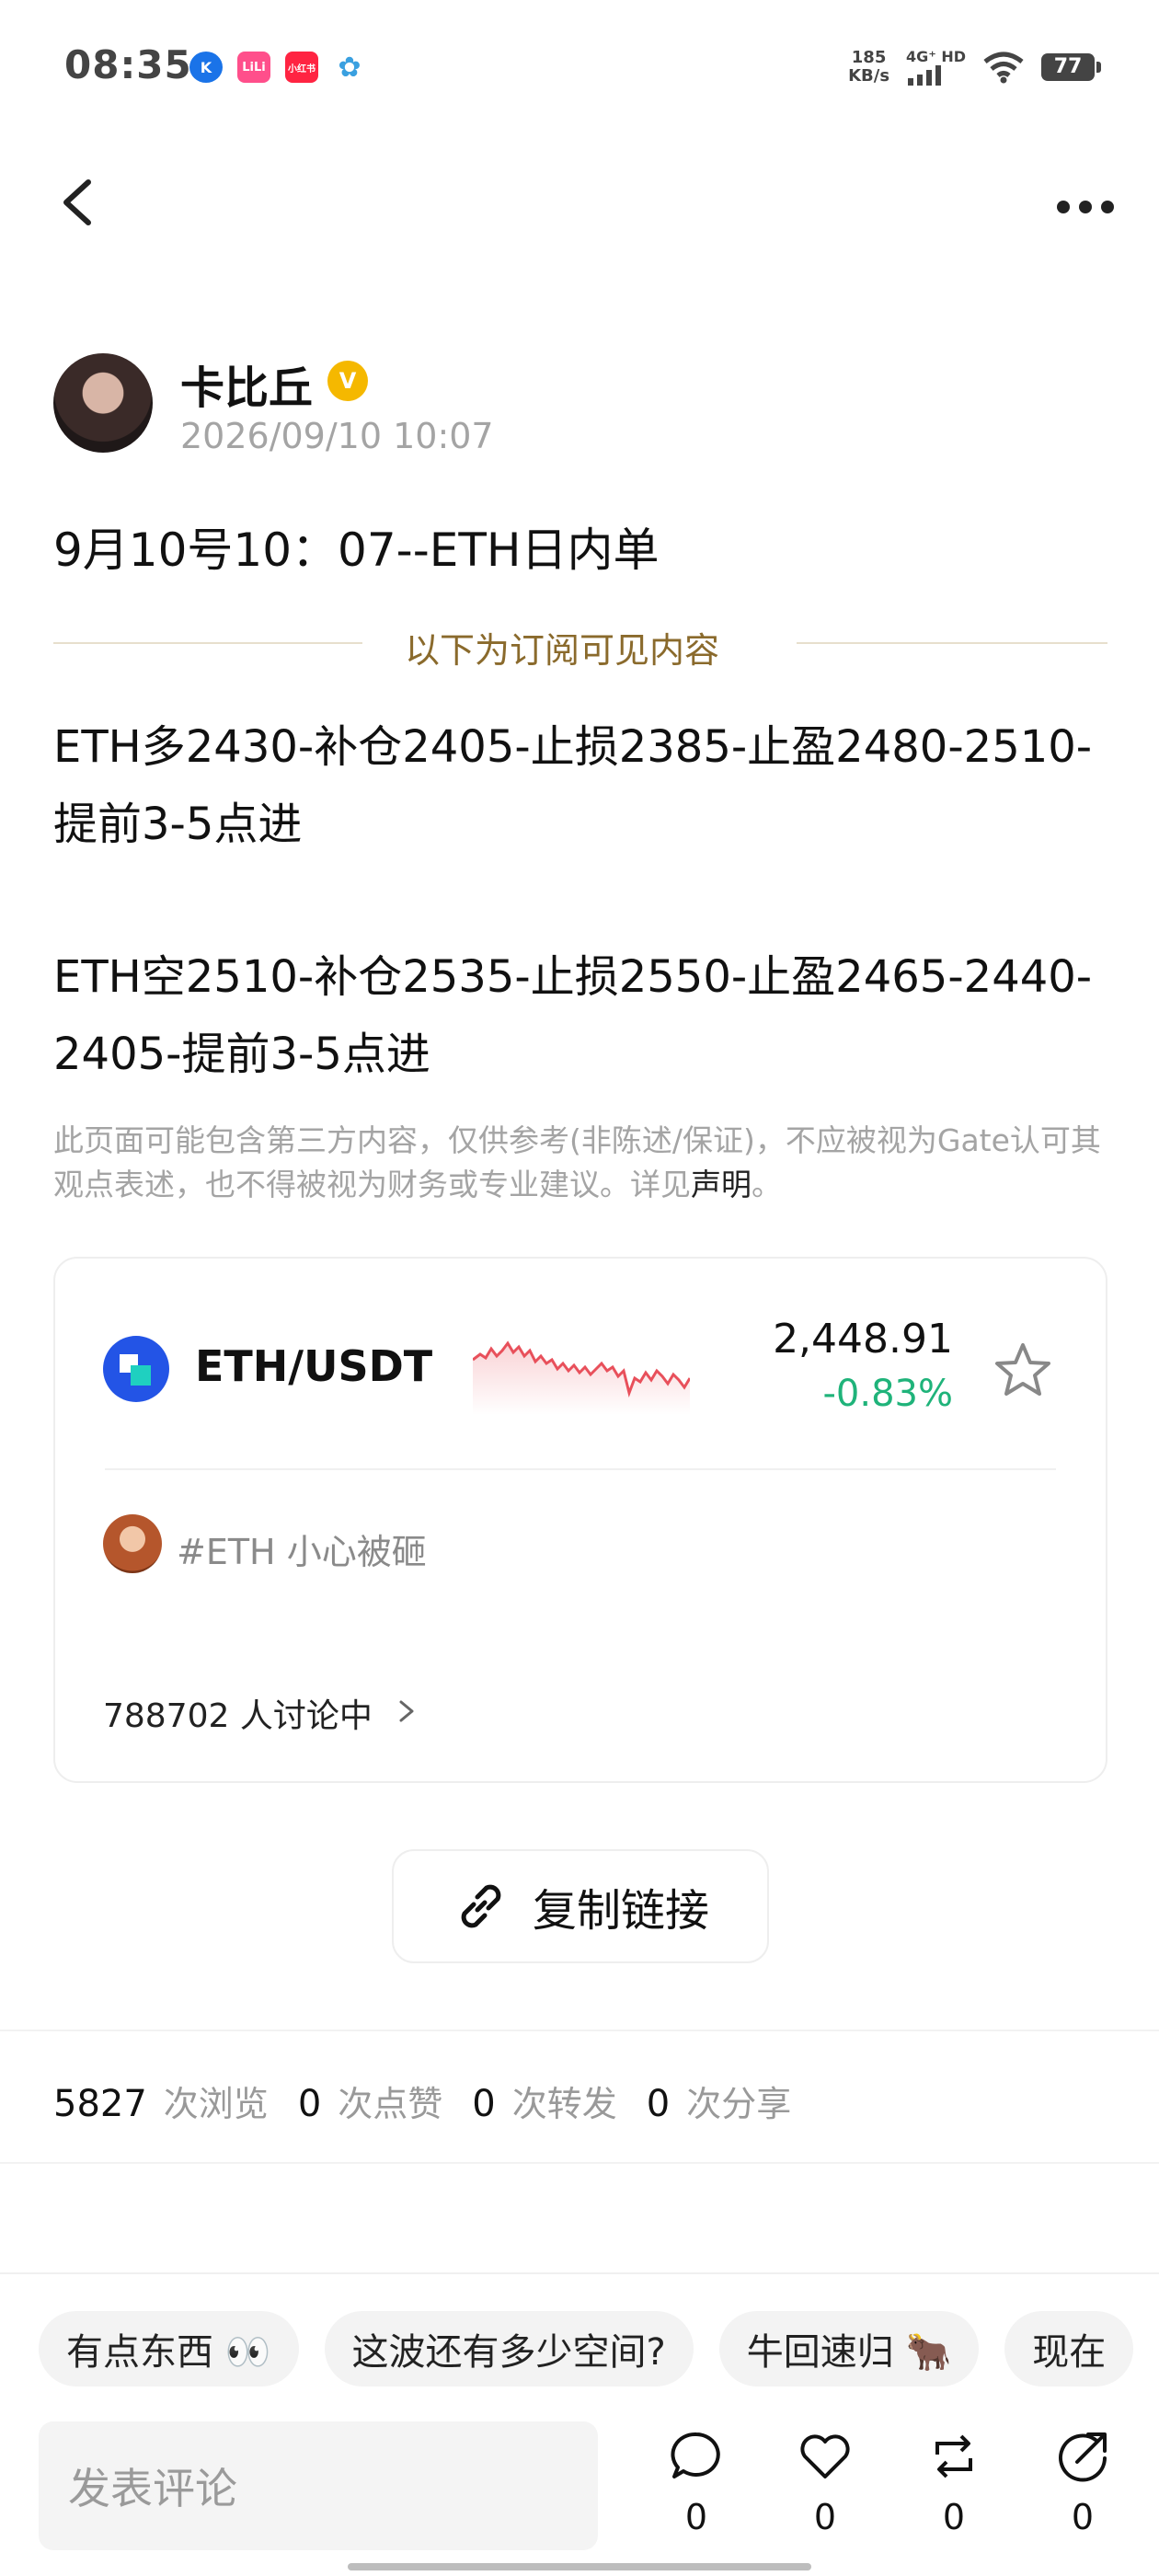 The height and width of the screenshot is (2576, 1159). Describe the element at coordinates (1023, 1371) in the screenshot. I see `star-icon` at that location.